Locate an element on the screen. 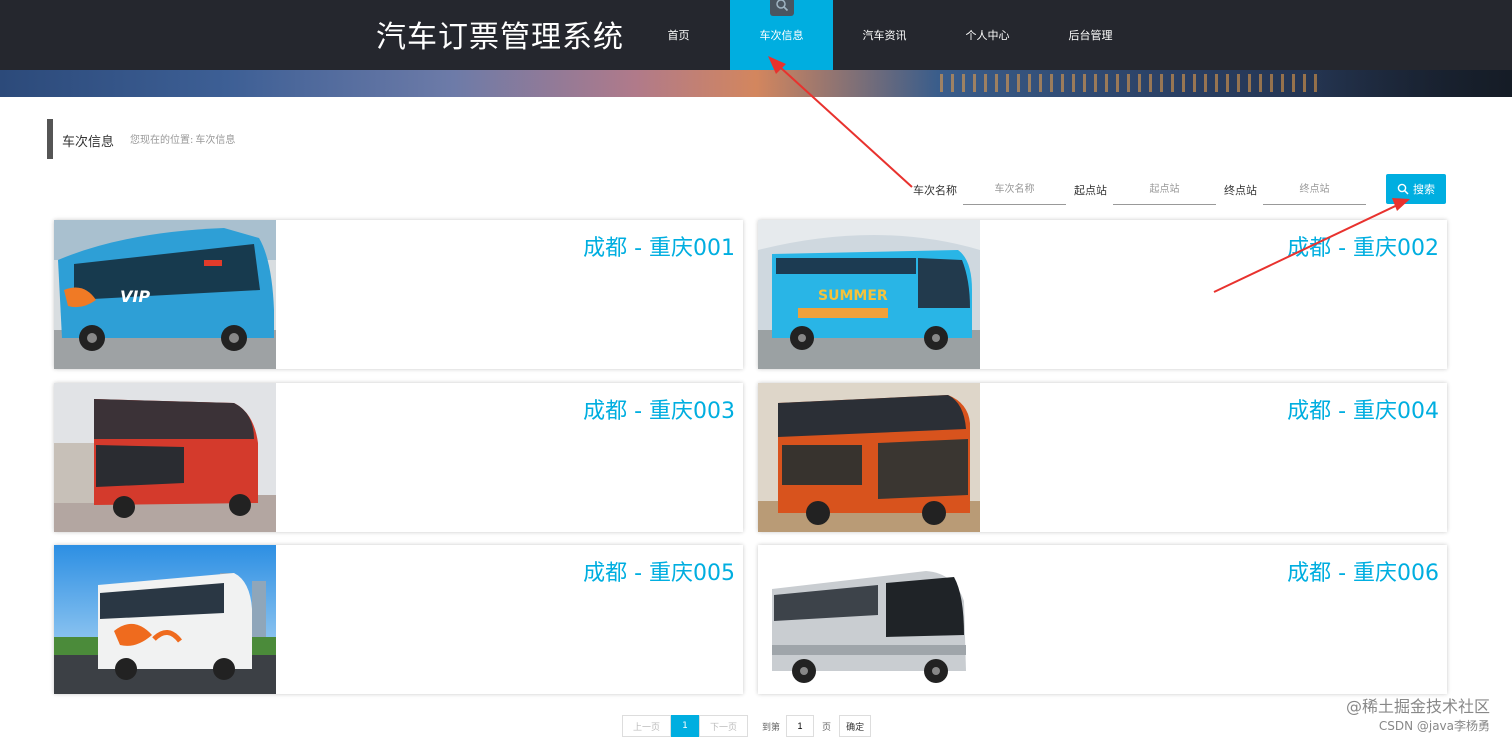 The width and height of the screenshot is (1512, 737). prev-page-button: 上一页 is located at coordinates (647, 726).